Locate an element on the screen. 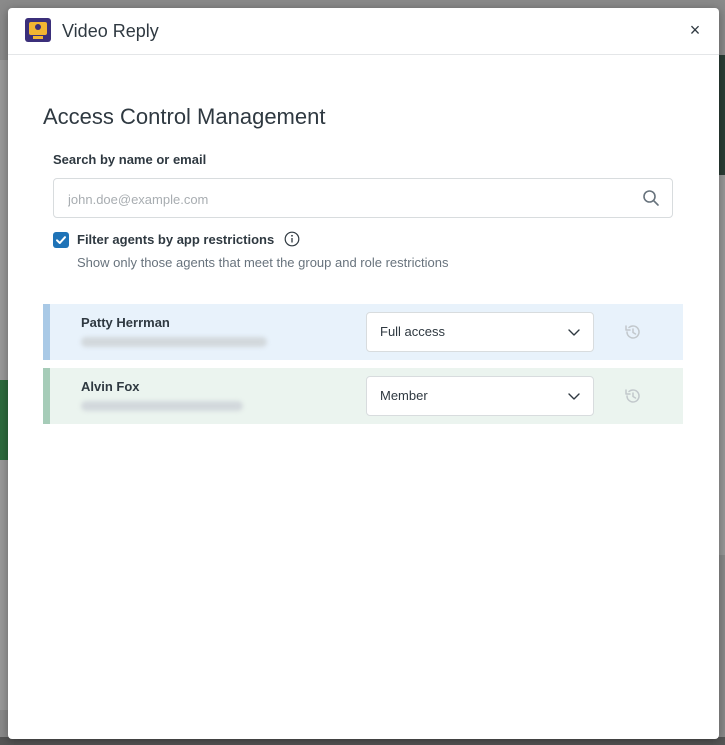 This screenshot has width=725, height=745. search-input is located at coordinates (348, 199).